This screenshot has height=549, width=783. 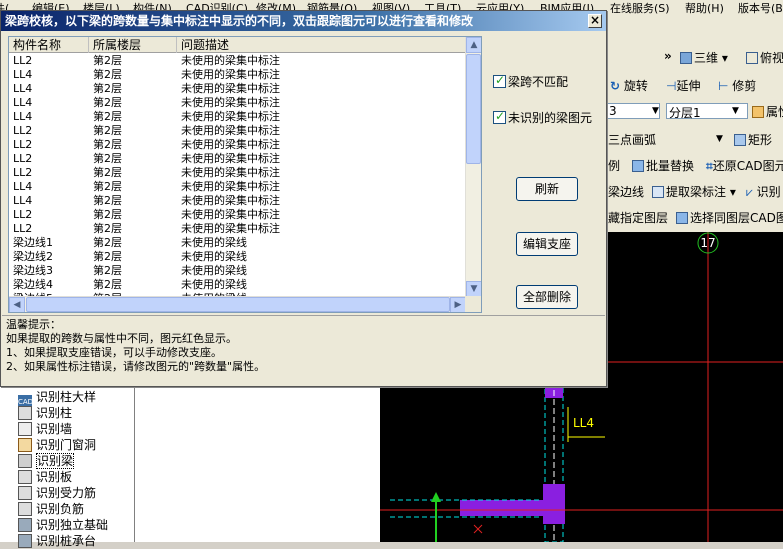 I want to click on batch-replace-button: 批量替换, so click(x=663, y=165).